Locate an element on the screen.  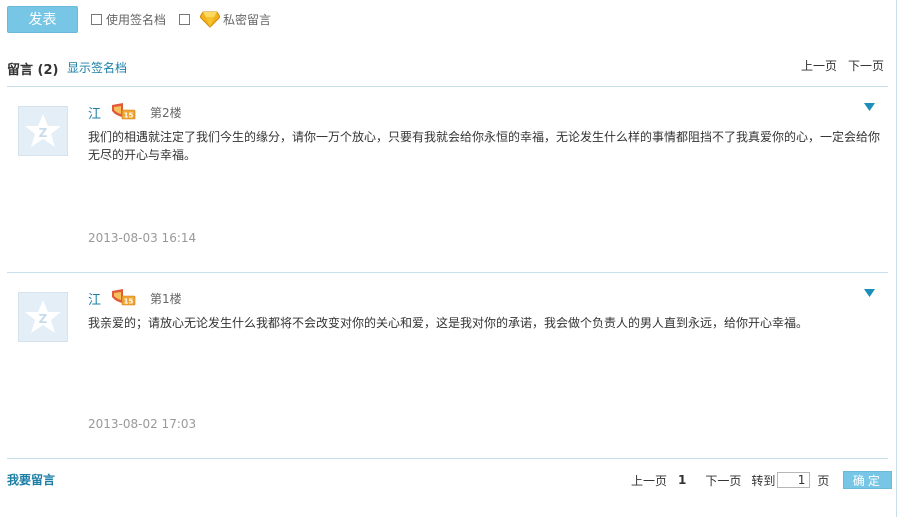
bottom-pager: 上一页 1 下一页 转到 页 确定 is located at coordinates (762, 480).